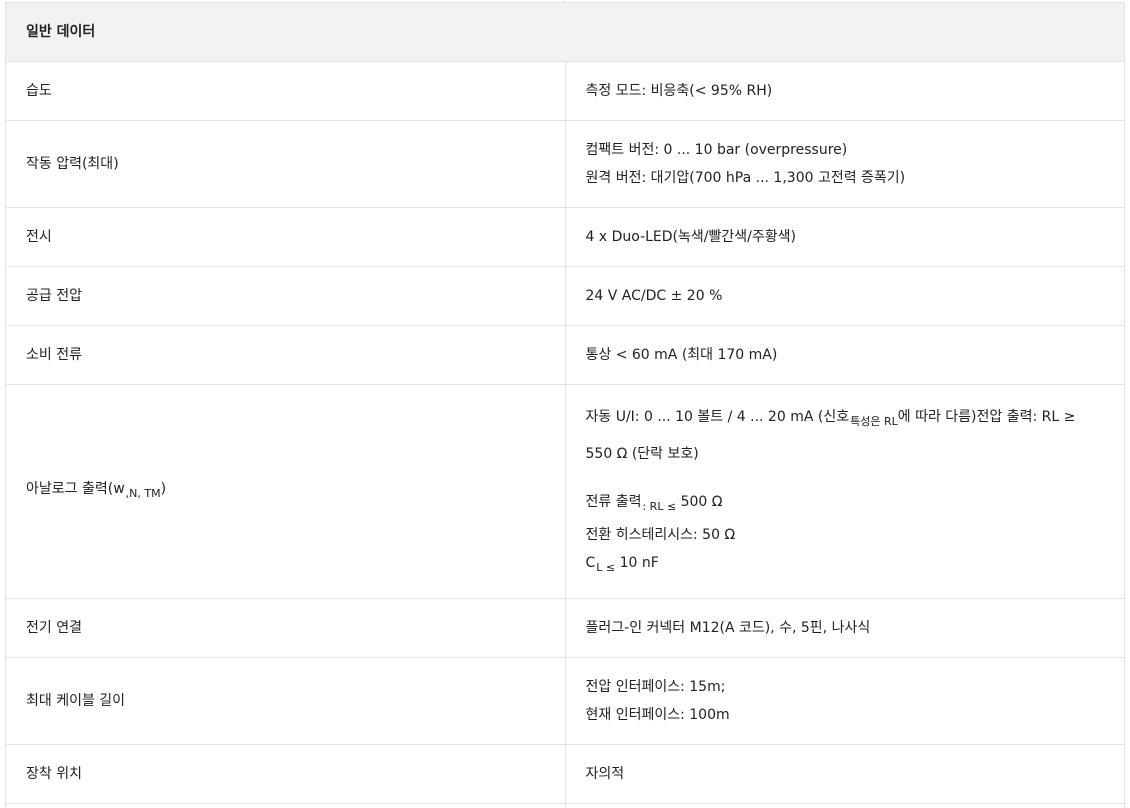 Image resolution: width=1130 pixels, height=808 pixels. Describe the element at coordinates (844, 628) in the screenshot. I see `row-value: 플러그-인 커넥터 M12(A 코드), 수, 5핀, 나사식` at that location.